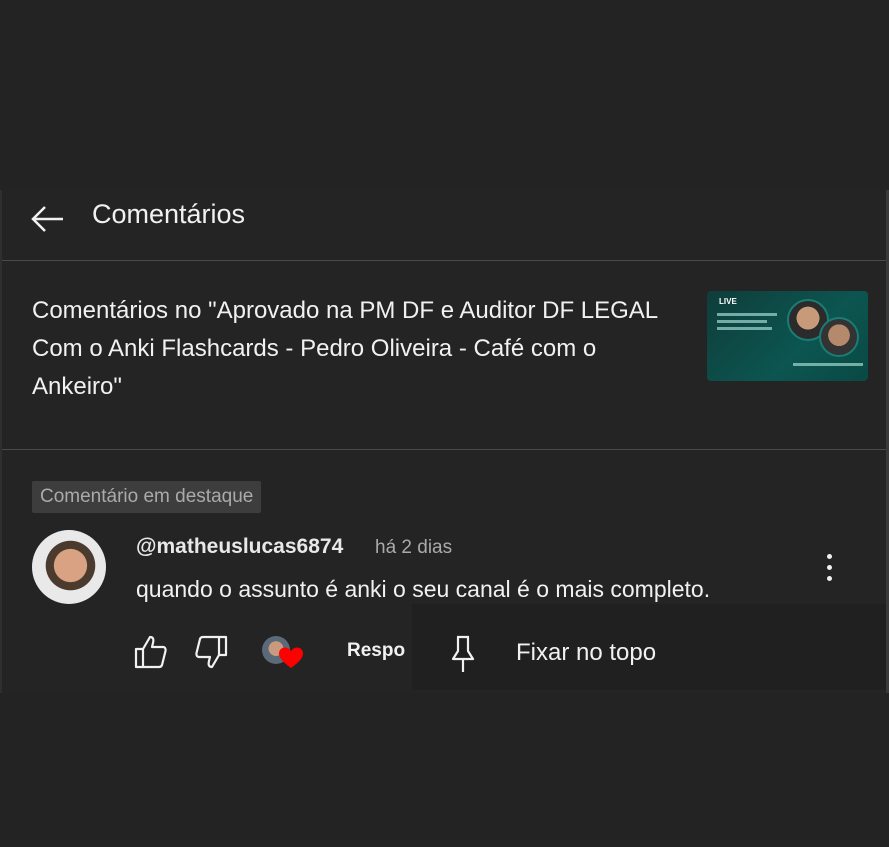 This screenshot has height=847, width=889. Describe the element at coordinates (413, 548) in the screenshot. I see `comment-time: há 2 dias` at that location.